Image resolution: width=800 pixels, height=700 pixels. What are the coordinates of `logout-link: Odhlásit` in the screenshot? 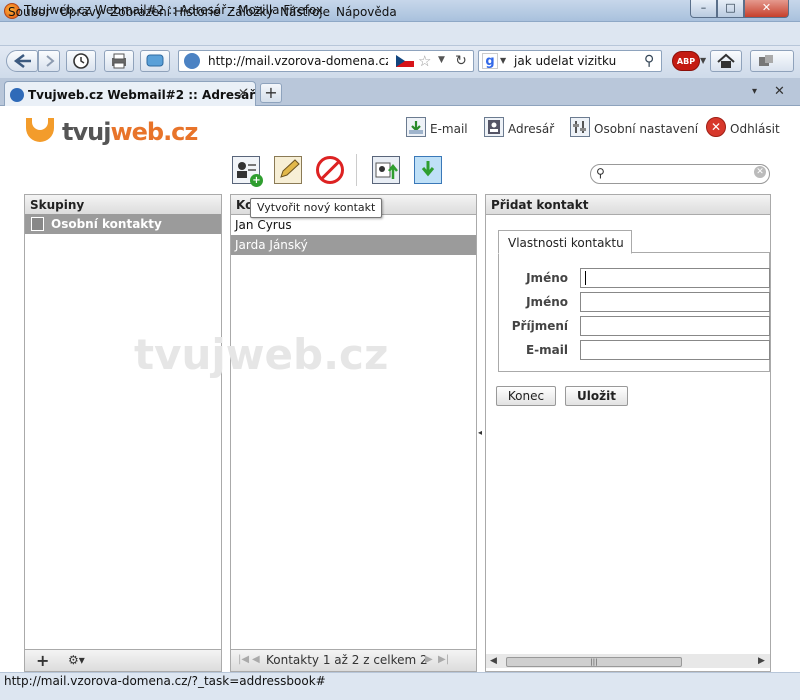 It's located at (755, 129).